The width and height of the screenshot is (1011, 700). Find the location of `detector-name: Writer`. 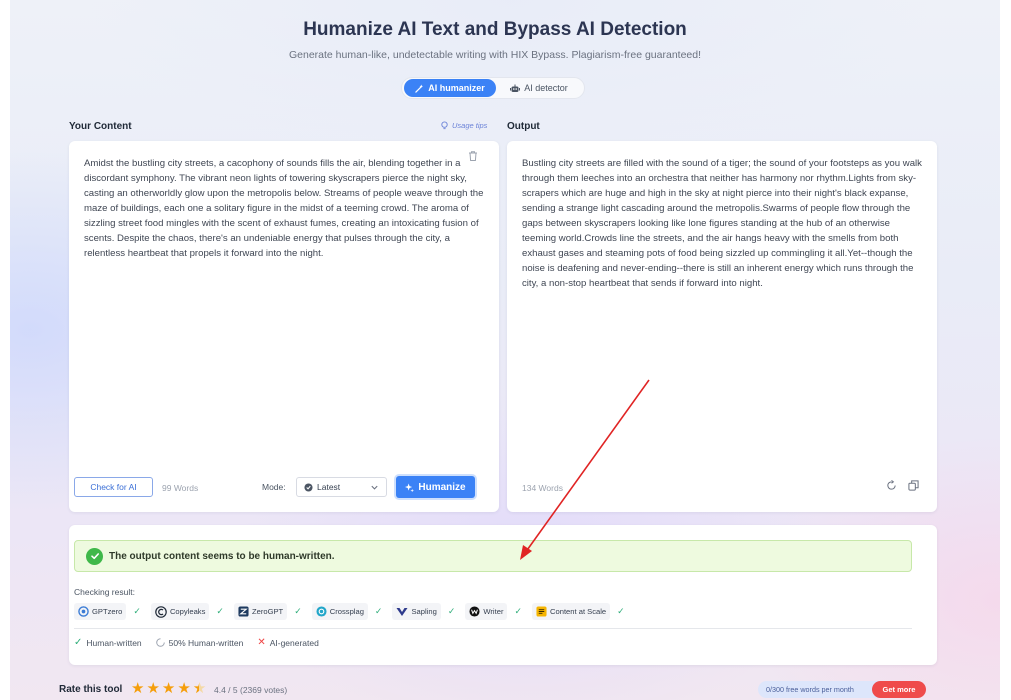

detector-name: Writer is located at coordinates (493, 611).